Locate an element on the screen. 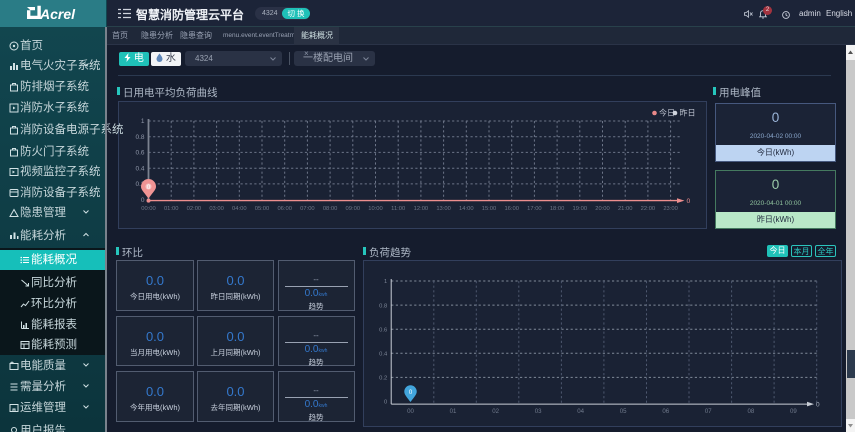 Image resolution: width=855 pixels, height=432 pixels. svg-text: 16:00 is located at coordinates (511, 209).